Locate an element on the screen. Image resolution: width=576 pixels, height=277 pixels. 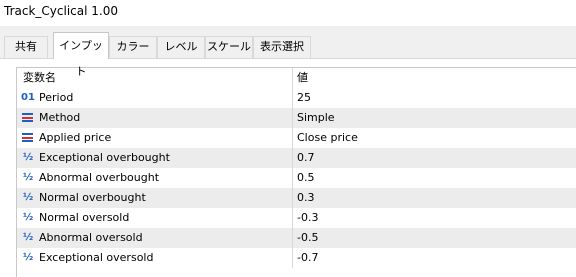
tab-scale: スケール is located at coordinates (229, 47).